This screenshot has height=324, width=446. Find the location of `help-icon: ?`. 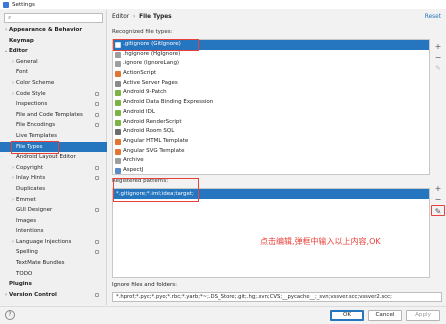

help-icon: ? is located at coordinates (10, 315).